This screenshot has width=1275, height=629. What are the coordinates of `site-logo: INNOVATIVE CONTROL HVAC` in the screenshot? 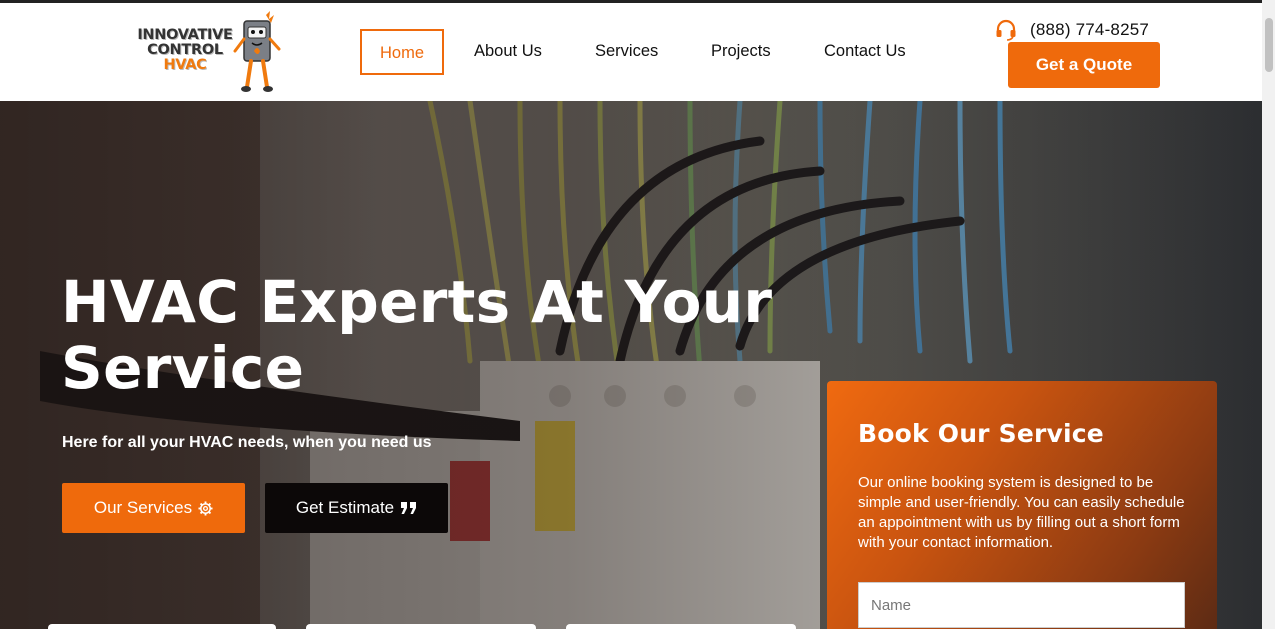 It's located at (207, 53).